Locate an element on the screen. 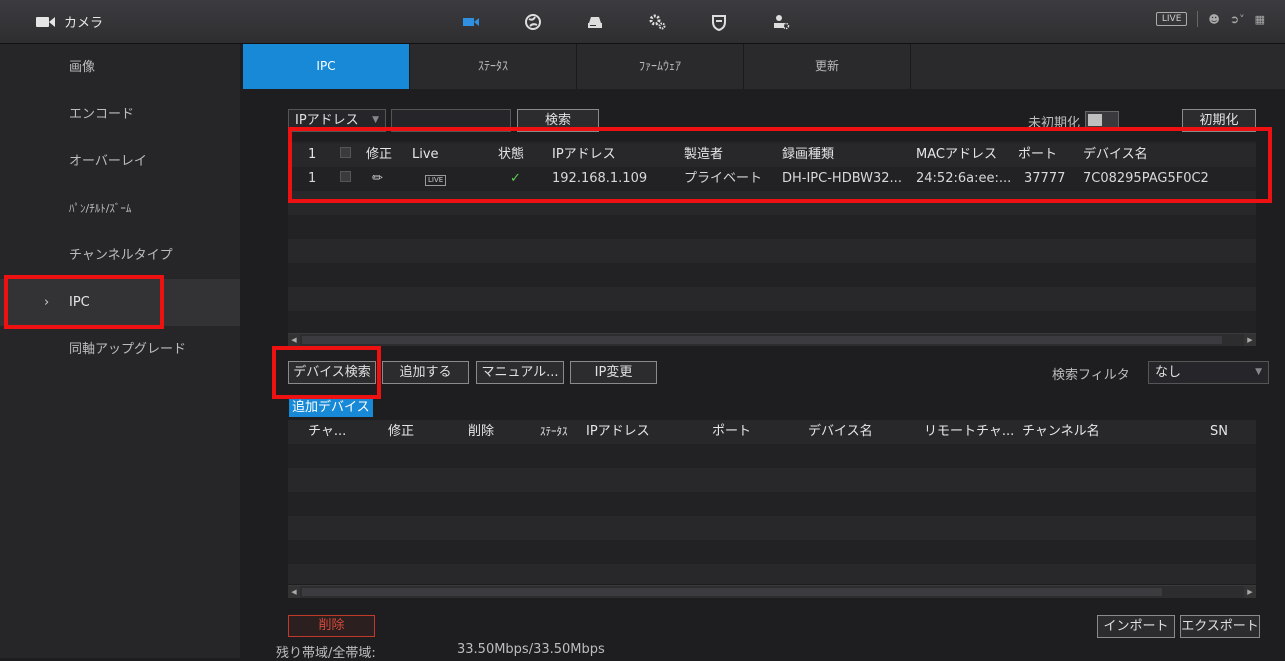 This screenshot has height=661, width=1285. search-input is located at coordinates (451, 120).